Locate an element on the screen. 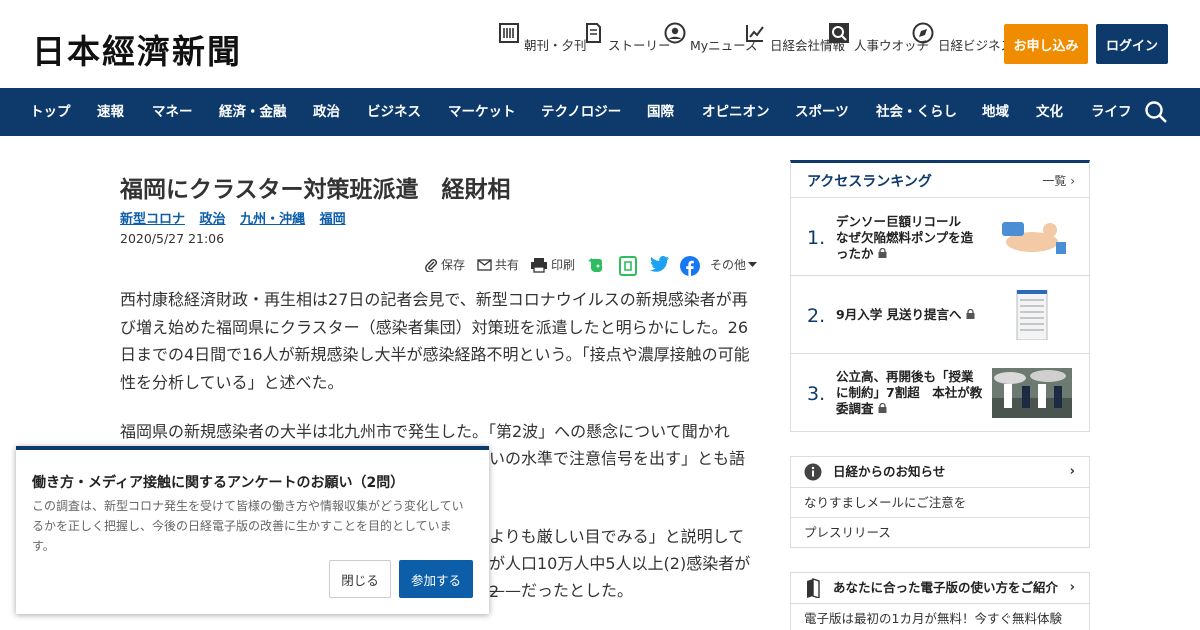 The height and width of the screenshot is (630, 1200). newspaper-icon is located at coordinates (509, 33).